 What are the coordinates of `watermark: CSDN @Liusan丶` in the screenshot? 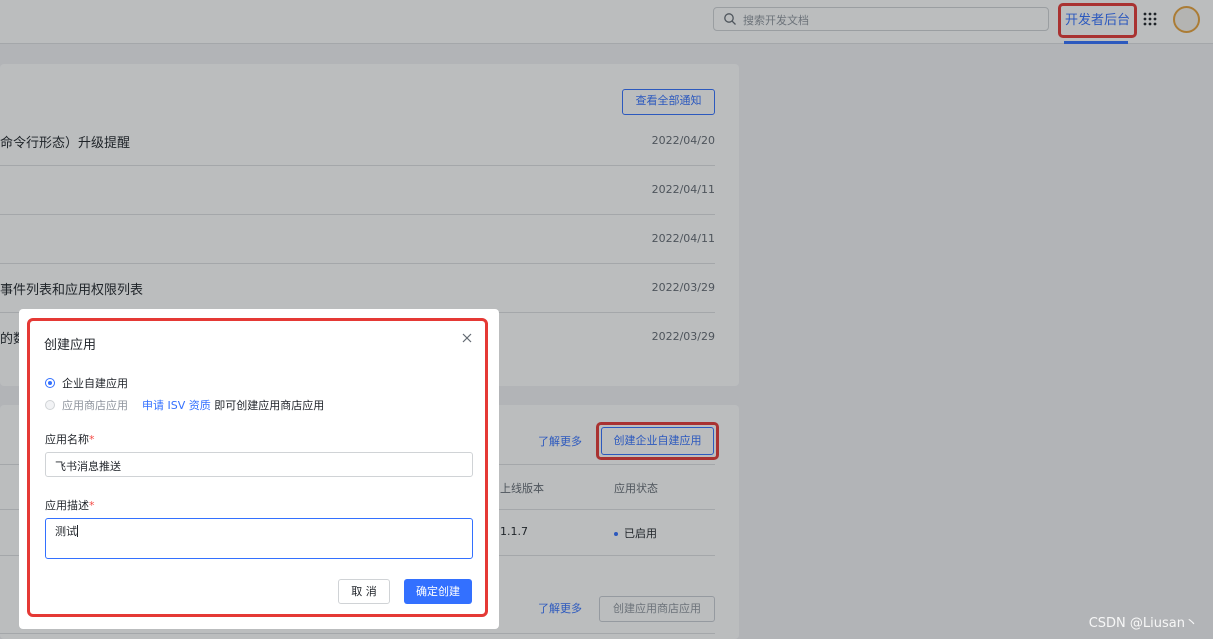 It's located at (1143, 623).